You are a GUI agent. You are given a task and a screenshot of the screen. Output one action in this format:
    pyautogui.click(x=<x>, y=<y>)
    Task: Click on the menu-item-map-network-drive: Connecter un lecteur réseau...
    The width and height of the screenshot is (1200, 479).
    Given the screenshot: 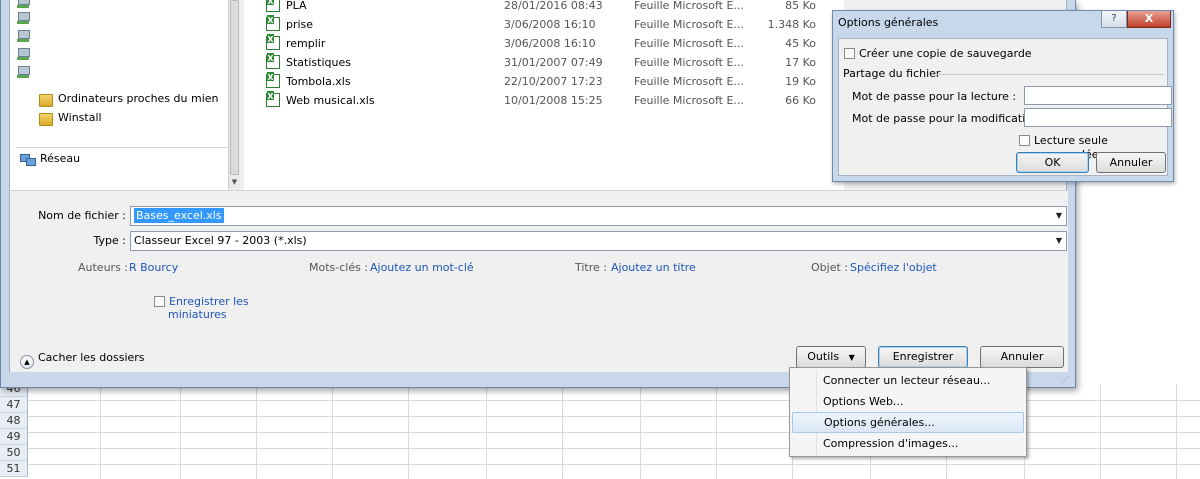 What is the action you would take?
    pyautogui.click(x=908, y=380)
    